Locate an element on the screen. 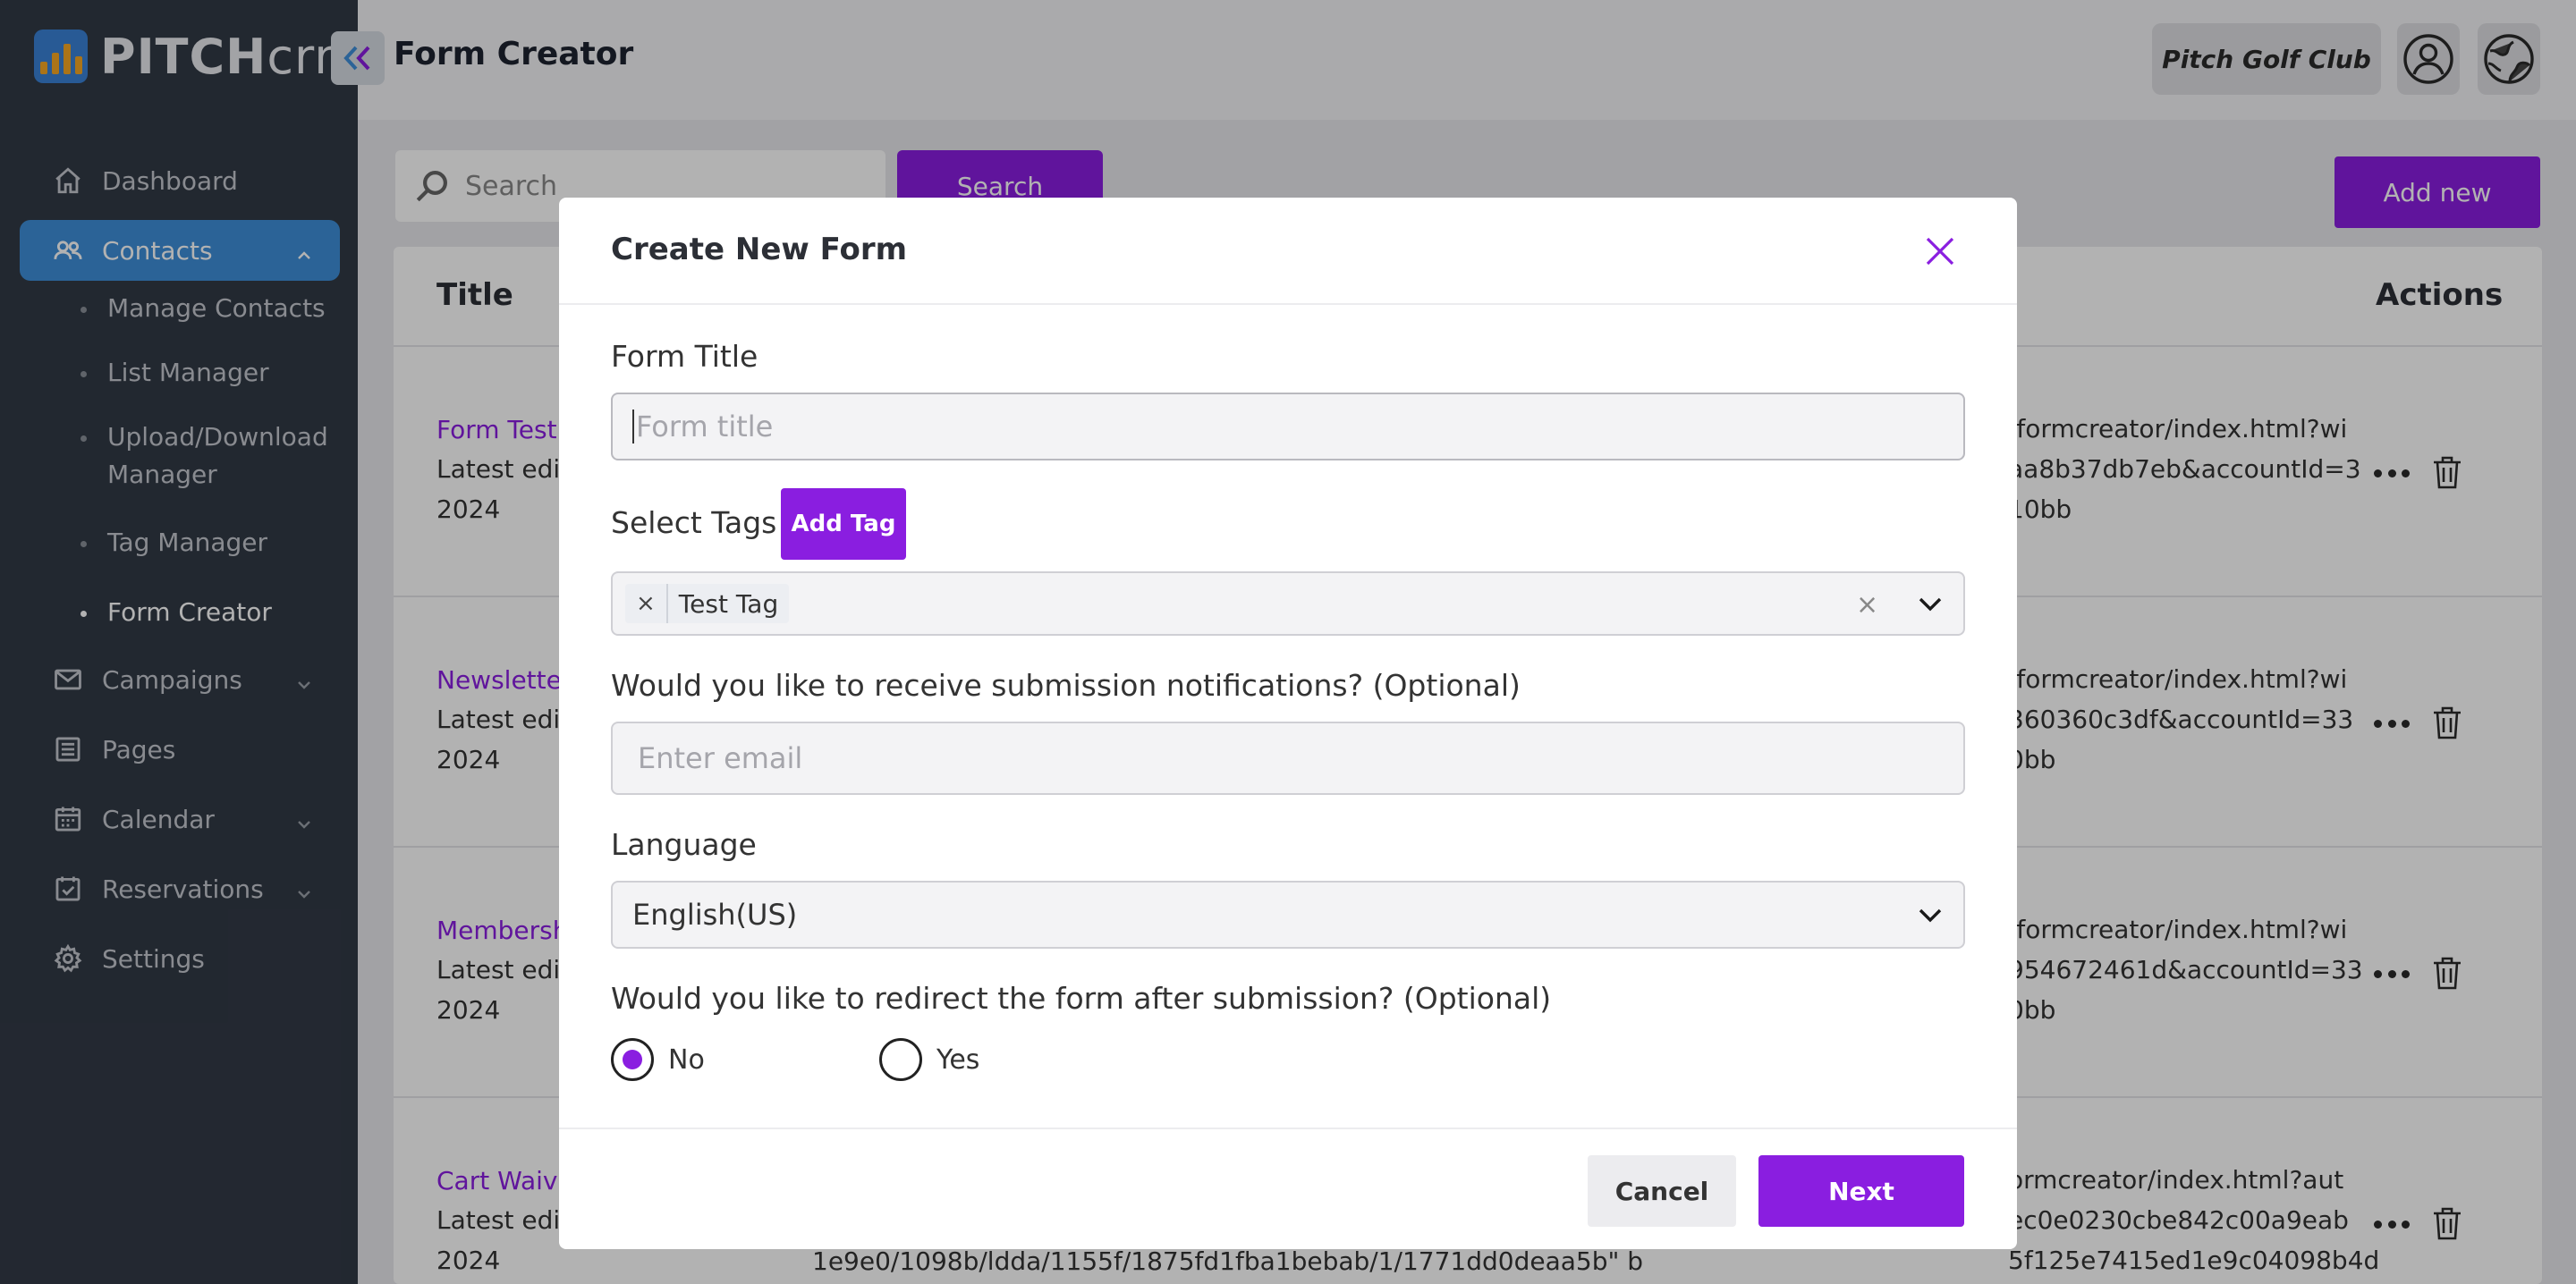 This screenshot has height=1284, width=2576. modal-footer-divider is located at coordinates (1288, 1128).